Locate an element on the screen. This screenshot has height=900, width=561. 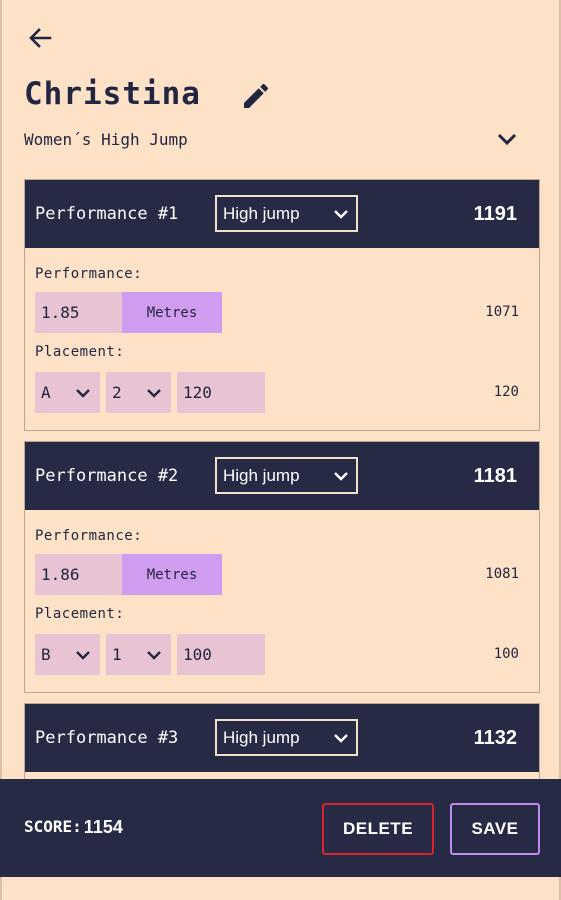
back-arrow-icon is located at coordinates (40, 38).